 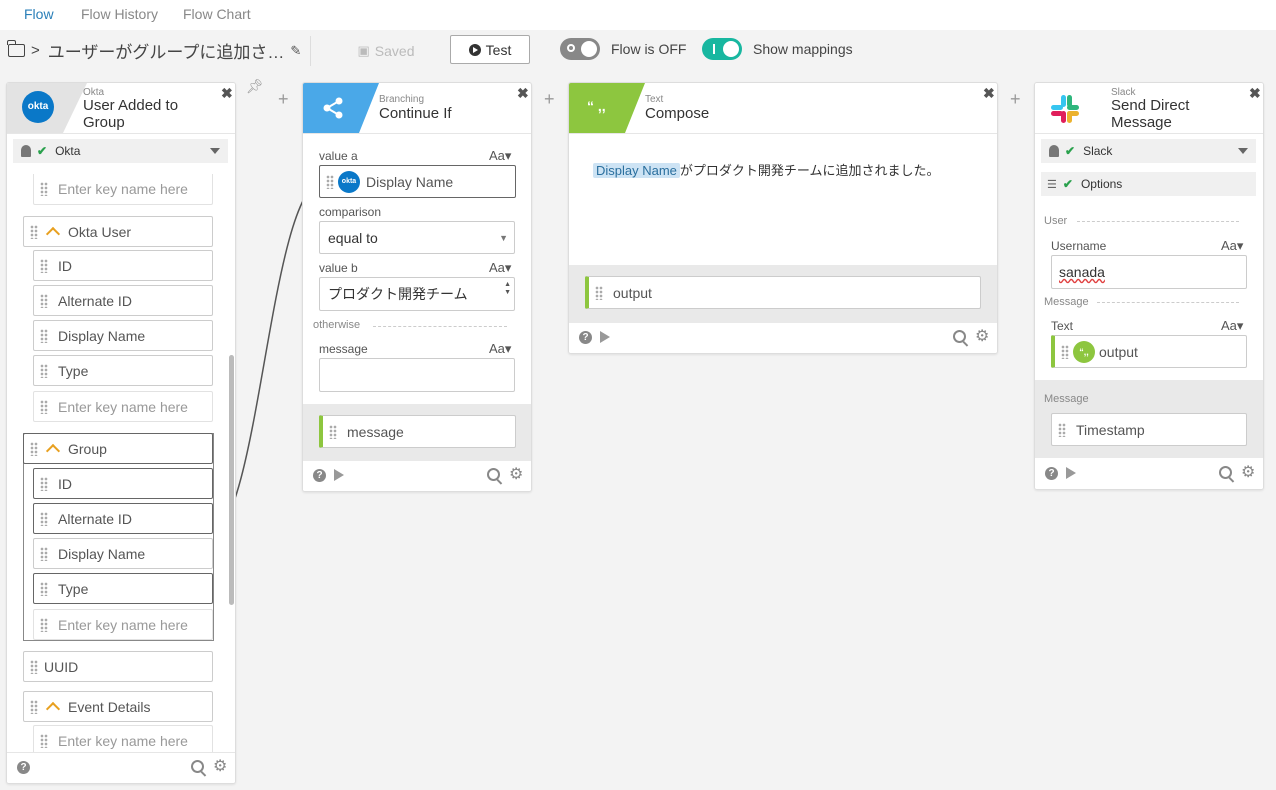 I want to click on slack-logo-icon, so click(x=1065, y=109).